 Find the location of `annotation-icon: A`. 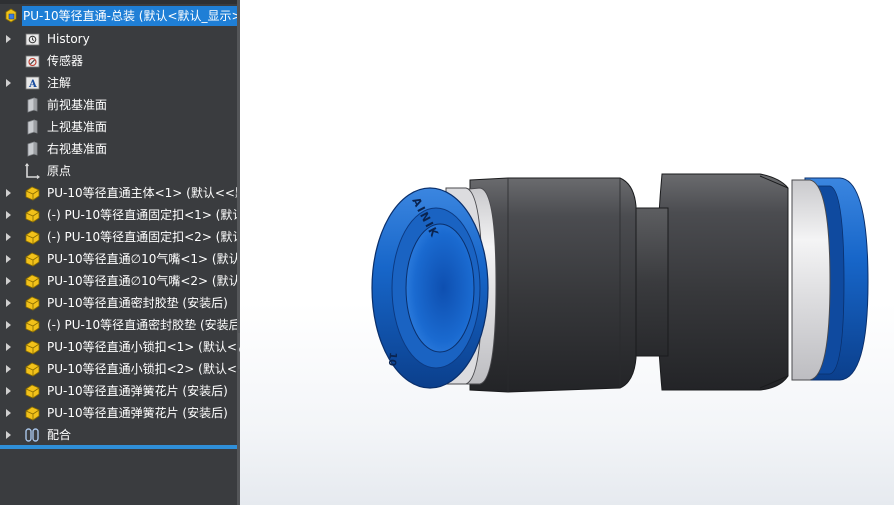

annotation-icon: A is located at coordinates (32, 83).